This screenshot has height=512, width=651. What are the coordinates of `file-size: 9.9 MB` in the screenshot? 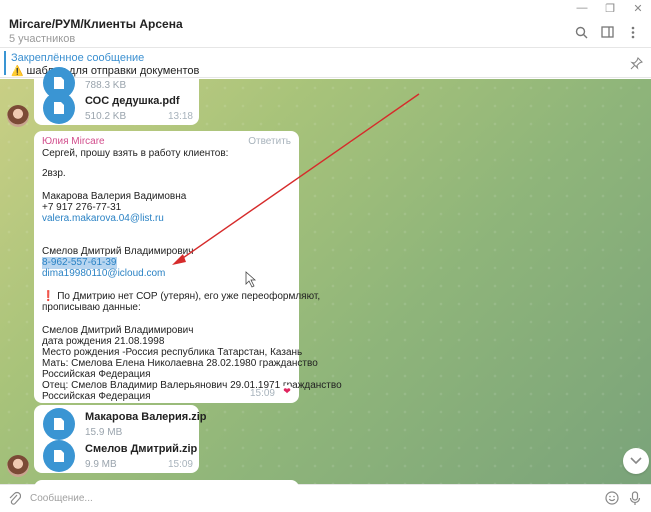 It's located at (101, 464).